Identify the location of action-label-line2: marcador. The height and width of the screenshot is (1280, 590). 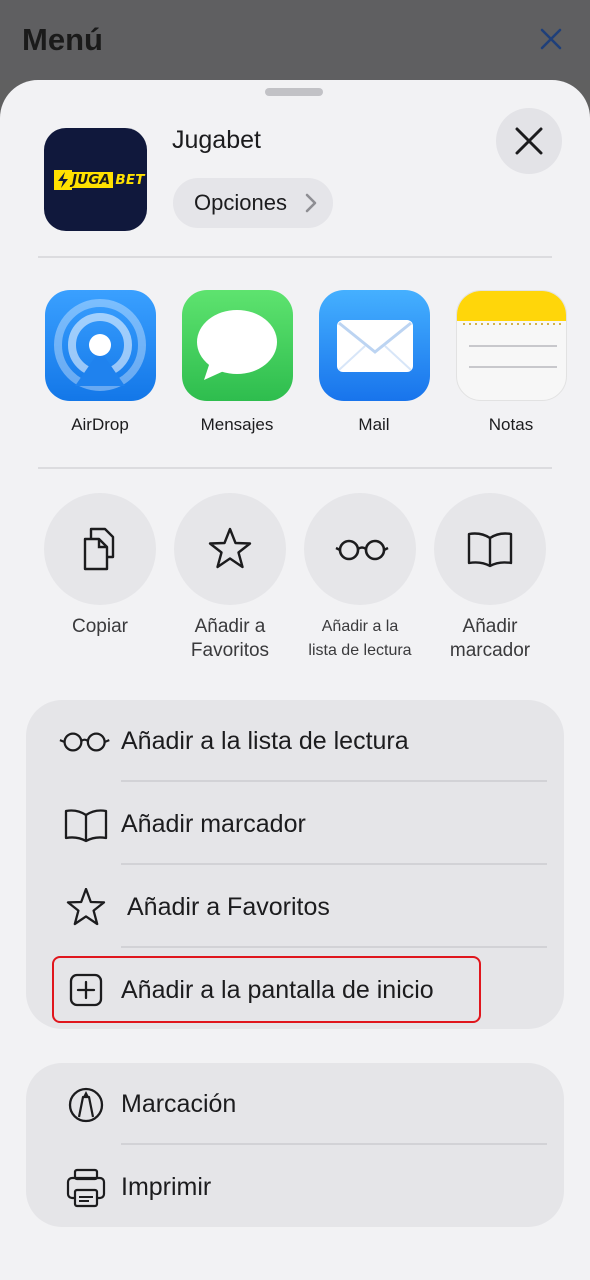
(490, 650).